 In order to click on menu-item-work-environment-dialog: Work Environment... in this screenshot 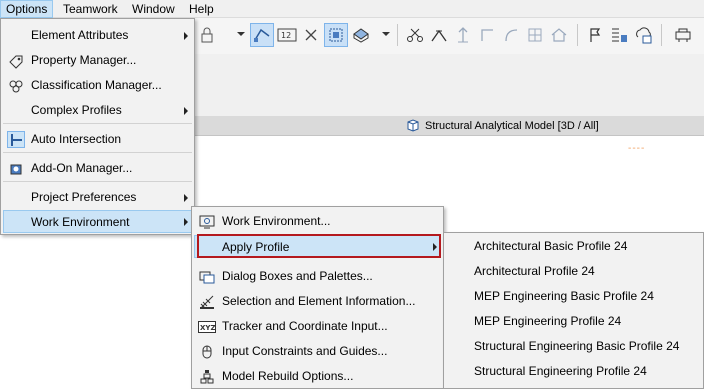, I will do `click(317, 221)`.